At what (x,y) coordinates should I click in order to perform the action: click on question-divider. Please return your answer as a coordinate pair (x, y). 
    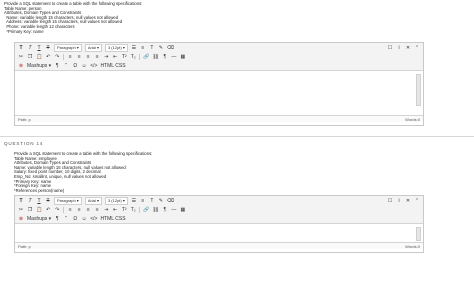
    Looking at the image, I should click on (237, 136).